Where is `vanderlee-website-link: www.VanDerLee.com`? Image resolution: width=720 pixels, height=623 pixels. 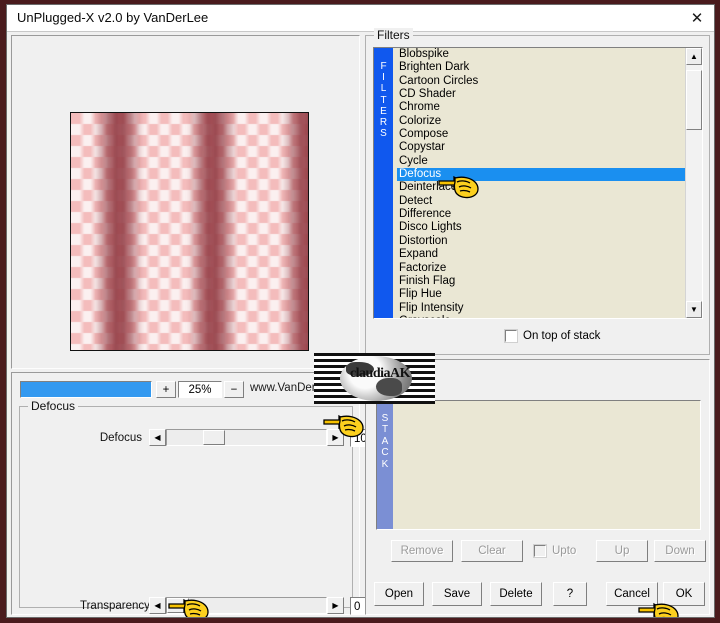
vanderlee-website-link: www.VanDerLee.com is located at coordinates (305, 388).